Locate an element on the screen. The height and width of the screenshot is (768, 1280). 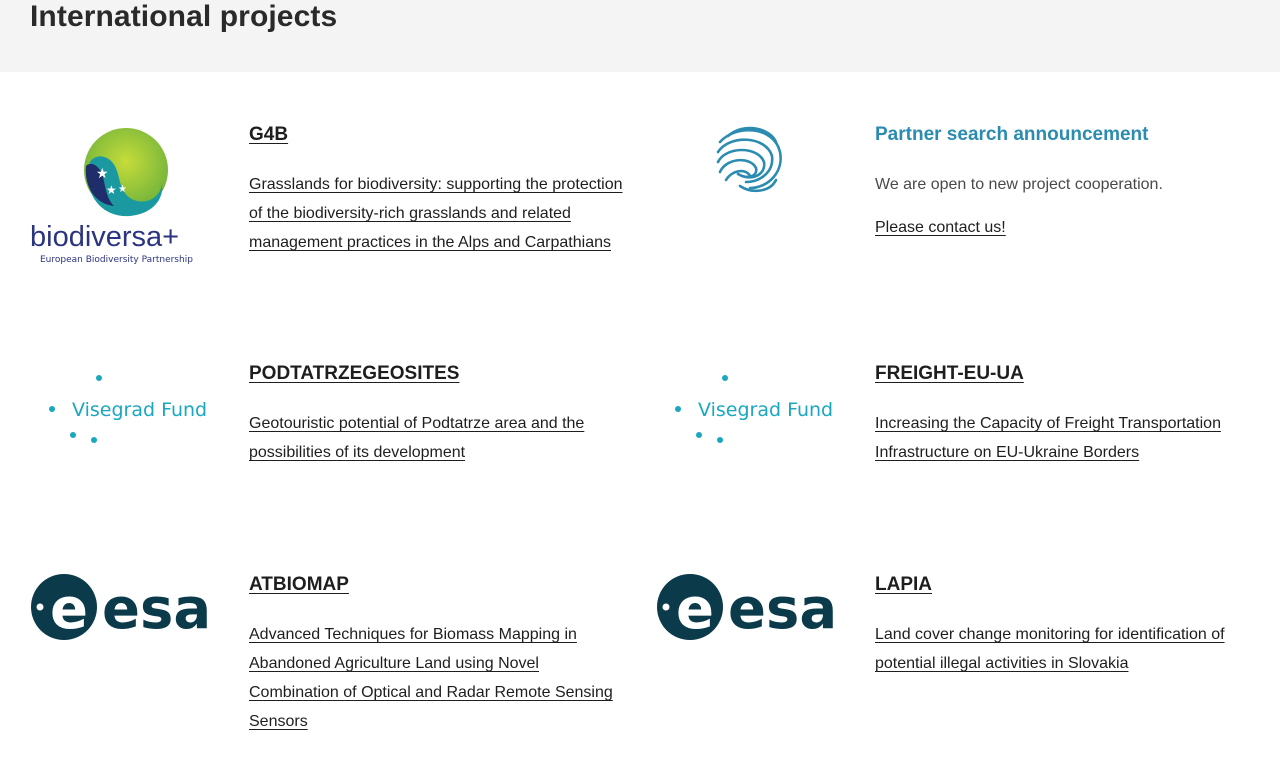
contact-line: Please contact us! is located at coordinates (1065, 228).